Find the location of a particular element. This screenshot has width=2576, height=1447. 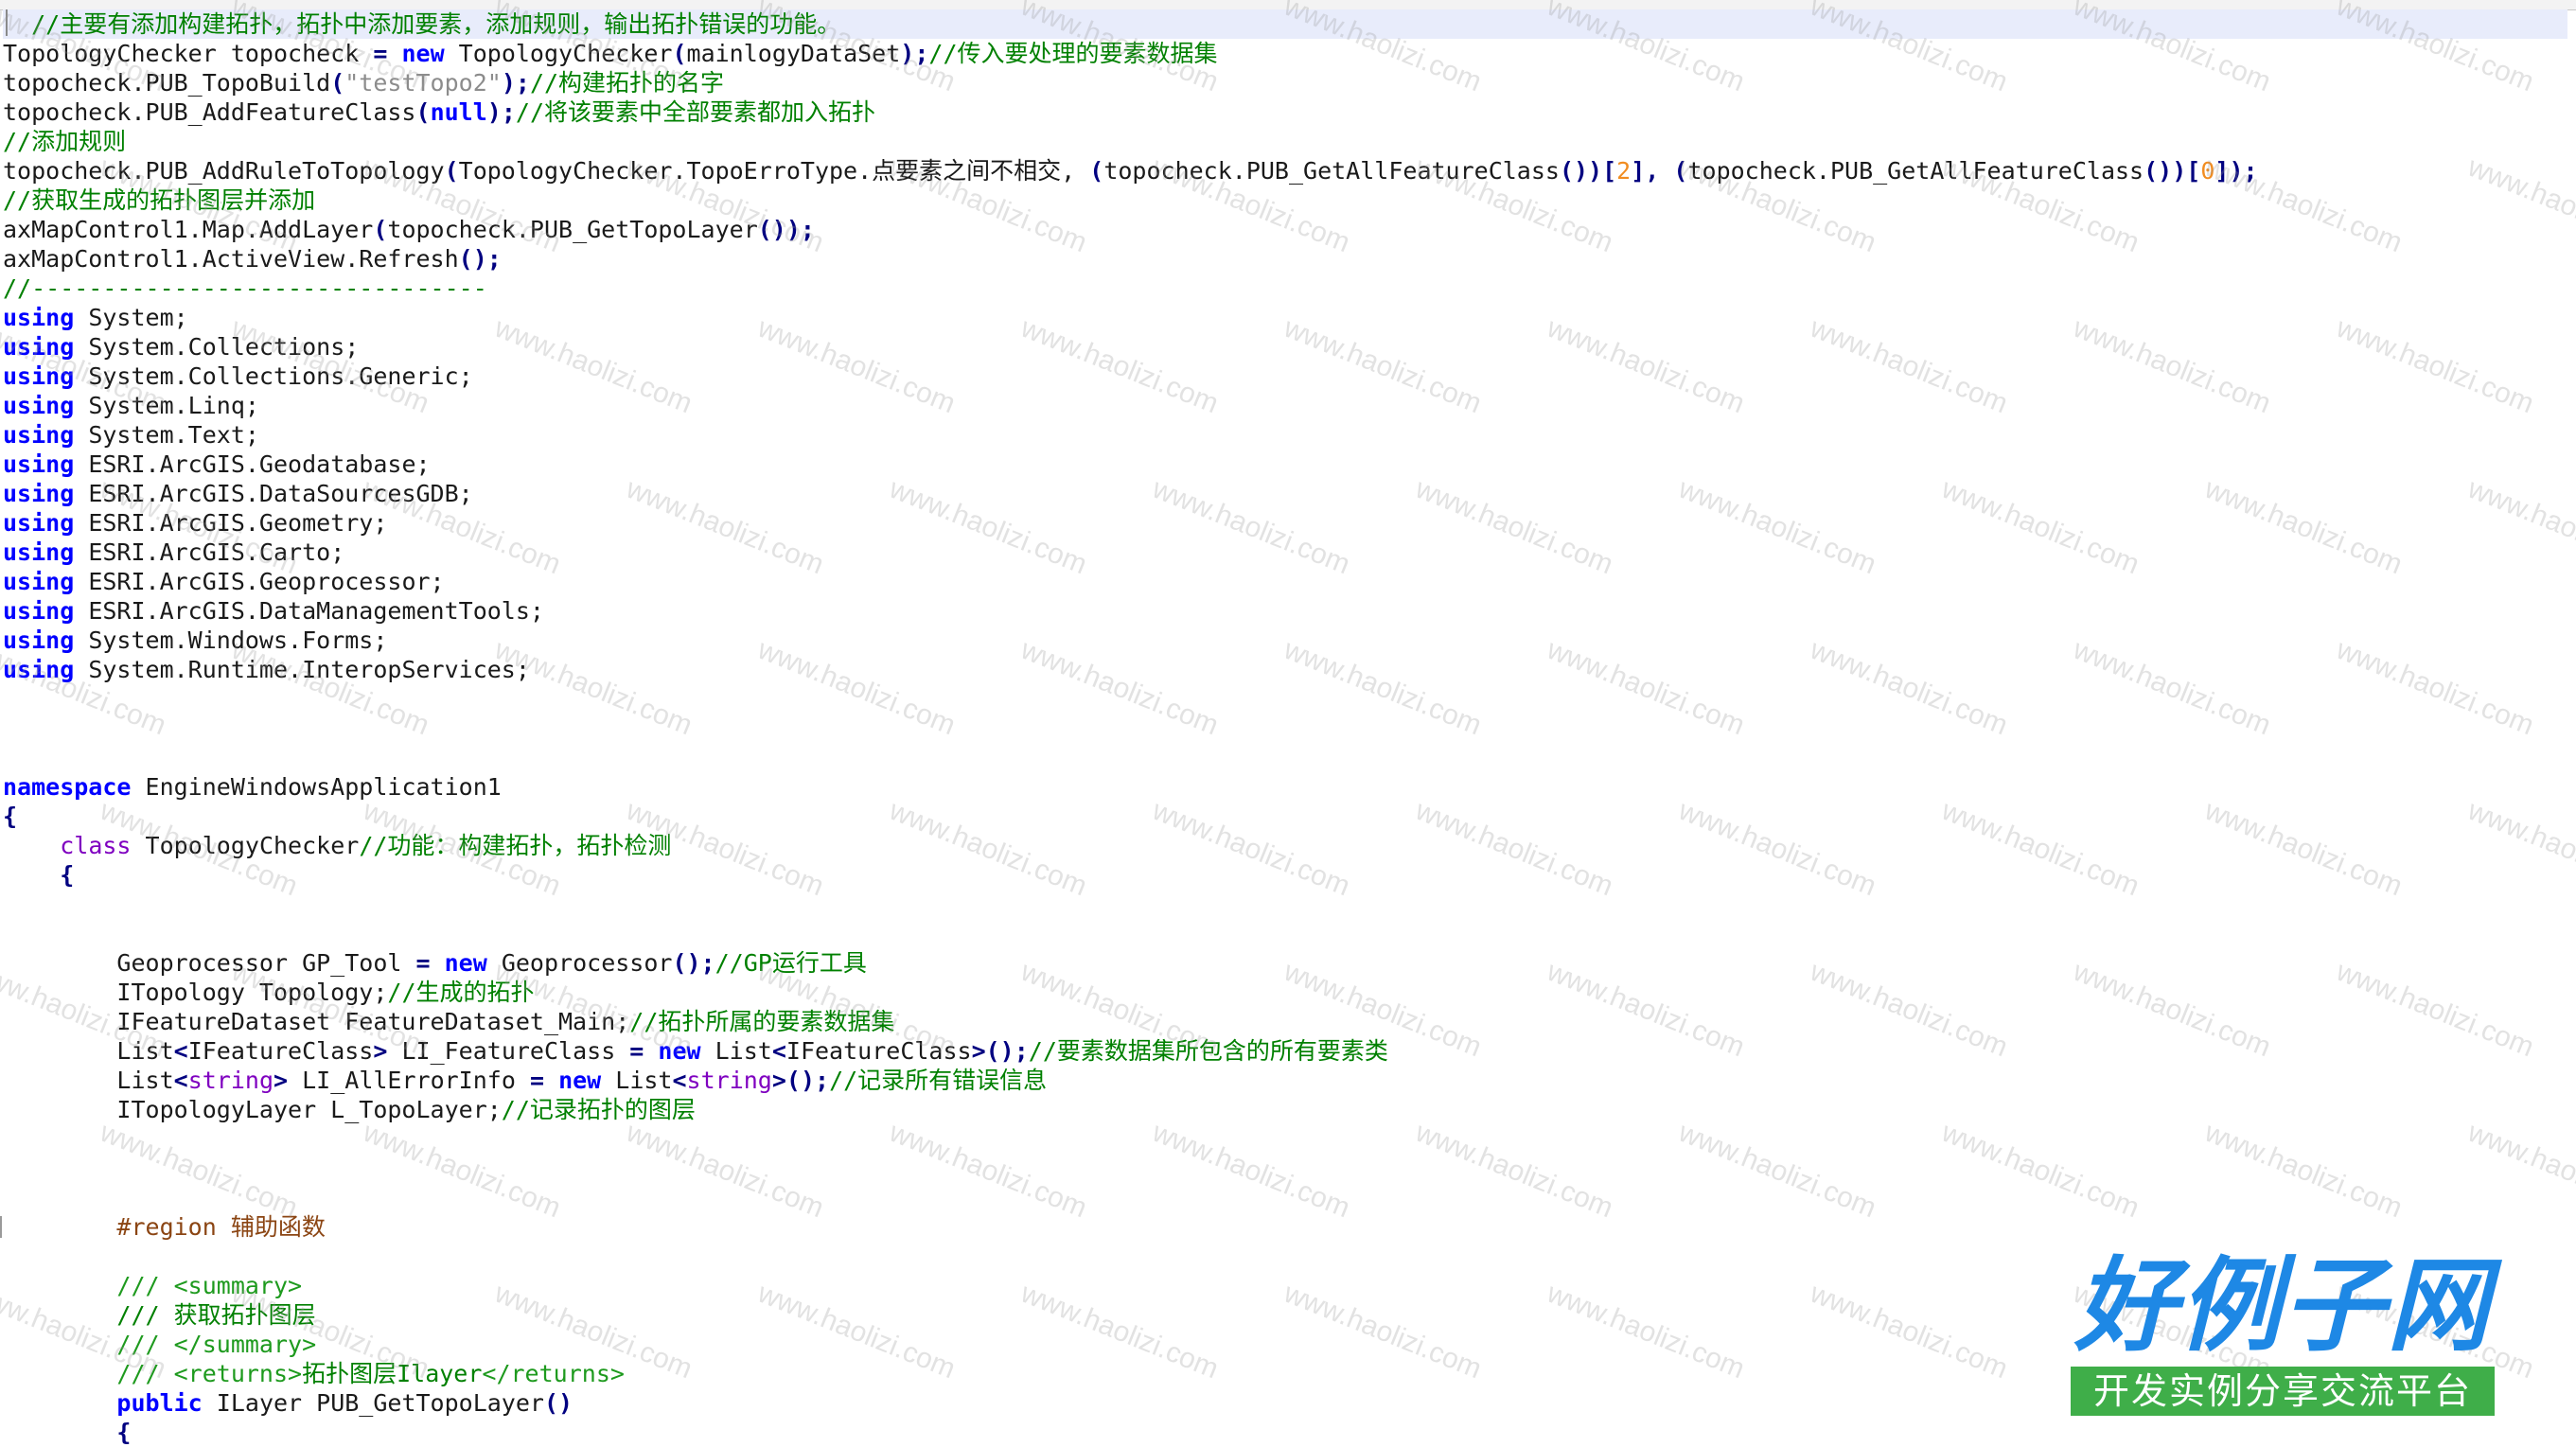

code-token: #region 辅助函数 is located at coordinates (221, 1227).